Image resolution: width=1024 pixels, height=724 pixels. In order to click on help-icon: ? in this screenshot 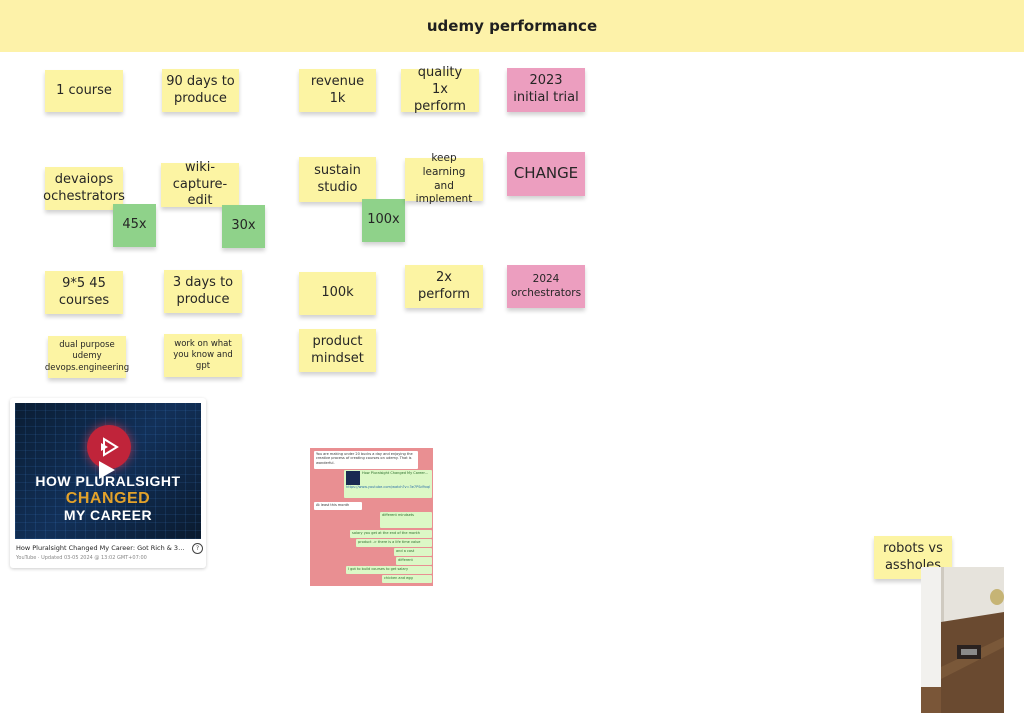, I will do `click(197, 548)`.